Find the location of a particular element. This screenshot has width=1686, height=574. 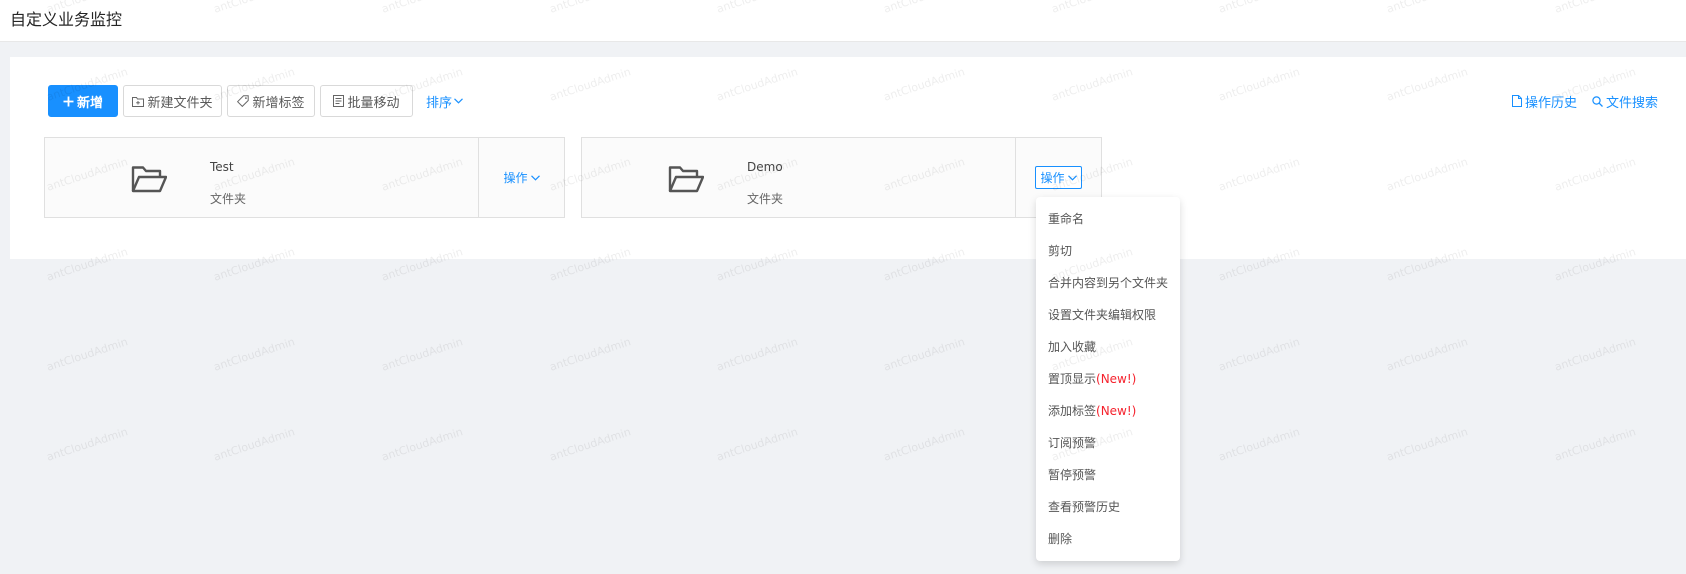

menu-item-delete: 删除 is located at coordinates (1108, 539).